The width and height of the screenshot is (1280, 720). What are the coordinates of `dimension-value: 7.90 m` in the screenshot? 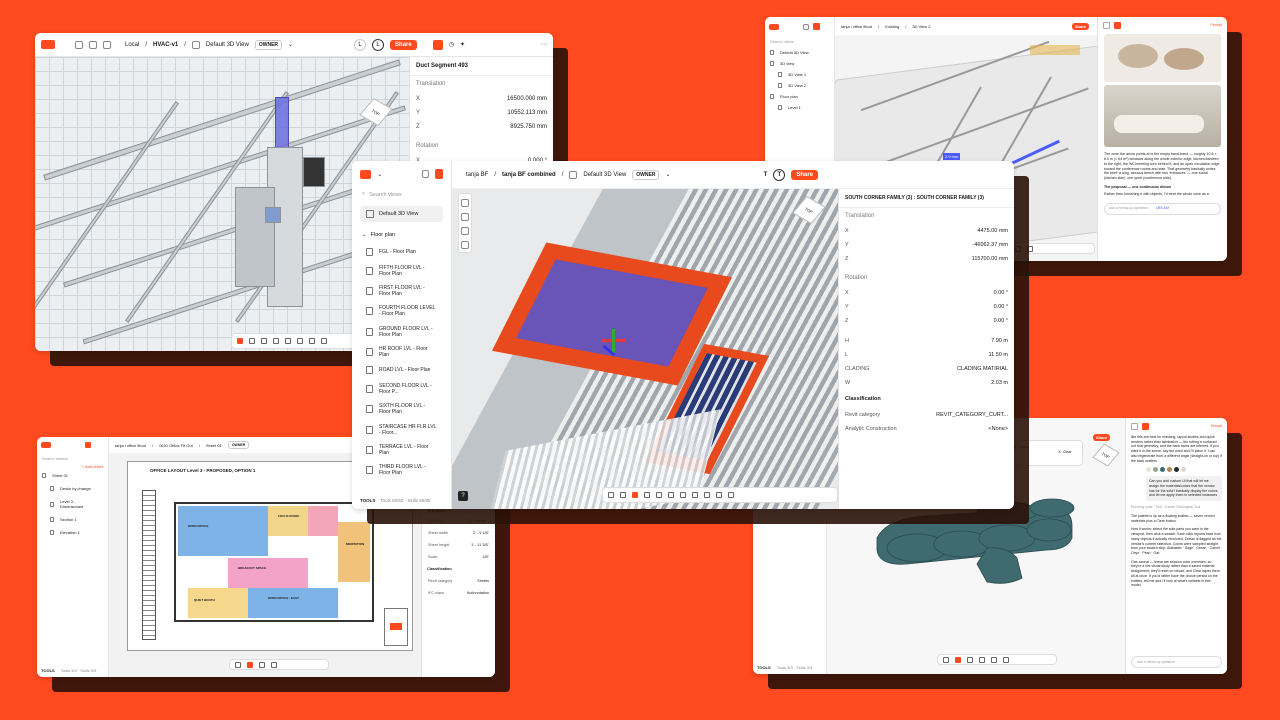 It's located at (999, 341).